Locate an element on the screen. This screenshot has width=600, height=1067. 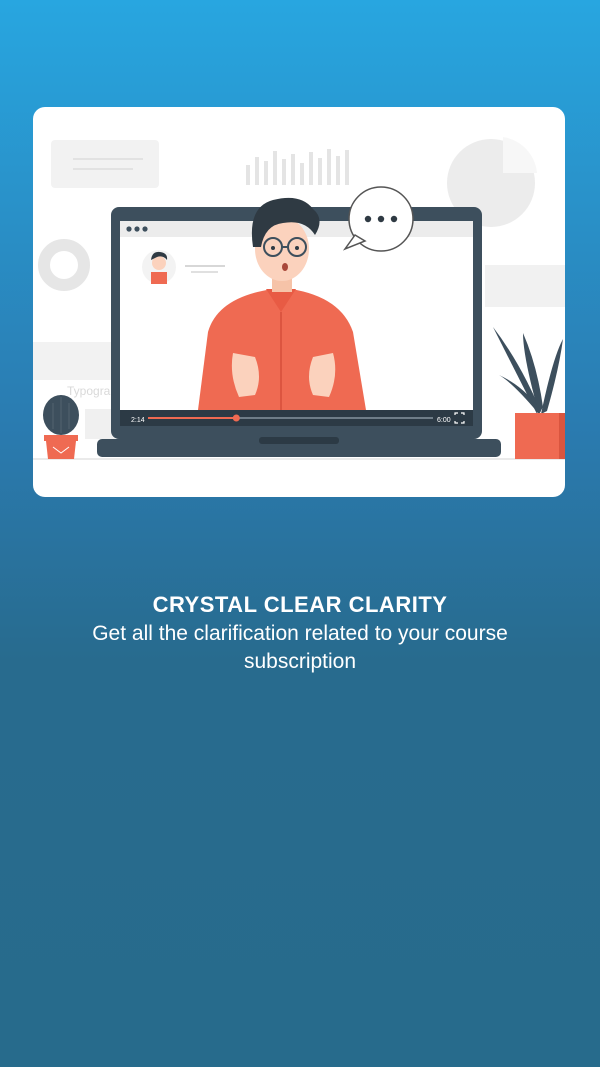
bg-card-left is located at coordinates (73, 361).